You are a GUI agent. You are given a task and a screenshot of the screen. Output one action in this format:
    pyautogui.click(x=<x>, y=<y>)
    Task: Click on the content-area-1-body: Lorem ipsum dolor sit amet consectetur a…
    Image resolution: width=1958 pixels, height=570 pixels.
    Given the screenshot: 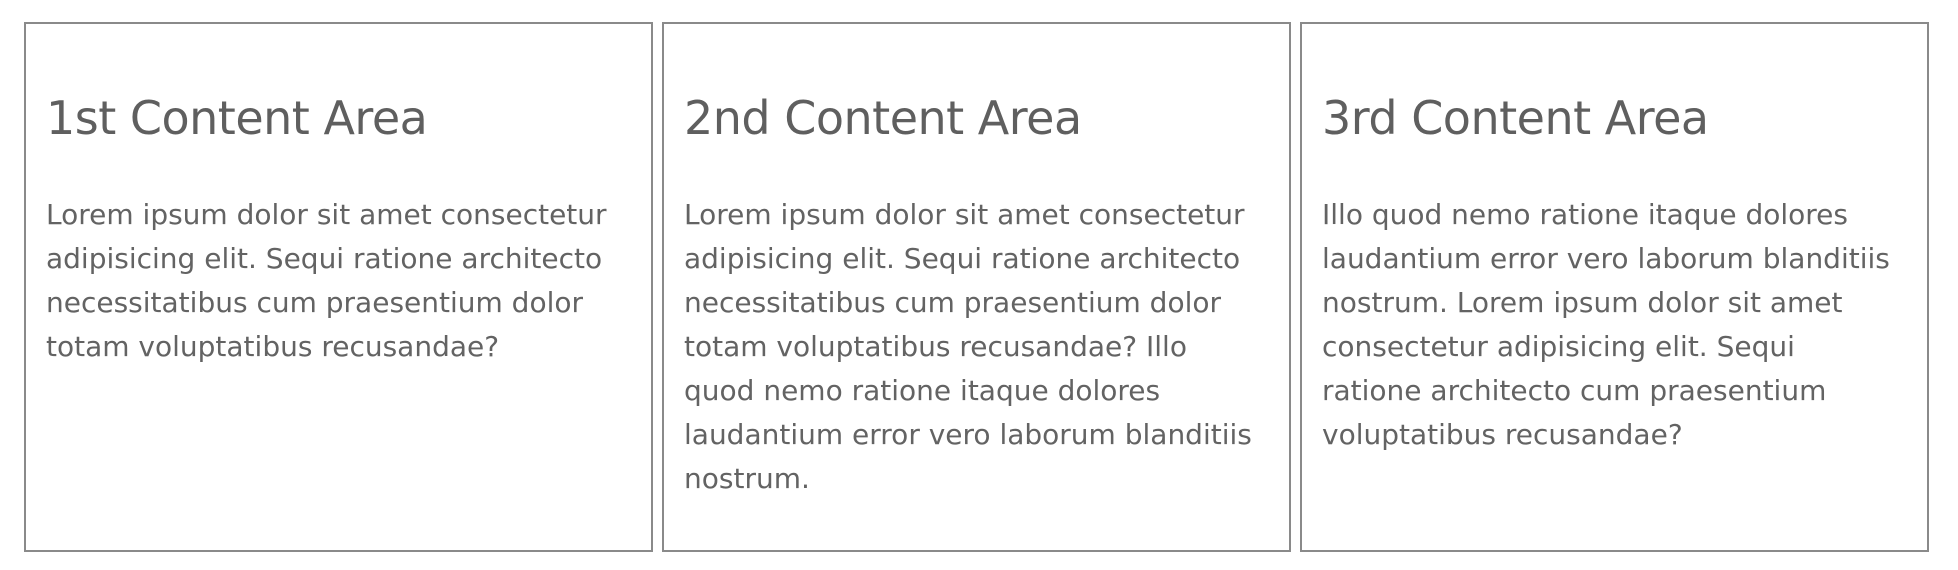 What is the action you would take?
    pyautogui.click(x=326, y=280)
    